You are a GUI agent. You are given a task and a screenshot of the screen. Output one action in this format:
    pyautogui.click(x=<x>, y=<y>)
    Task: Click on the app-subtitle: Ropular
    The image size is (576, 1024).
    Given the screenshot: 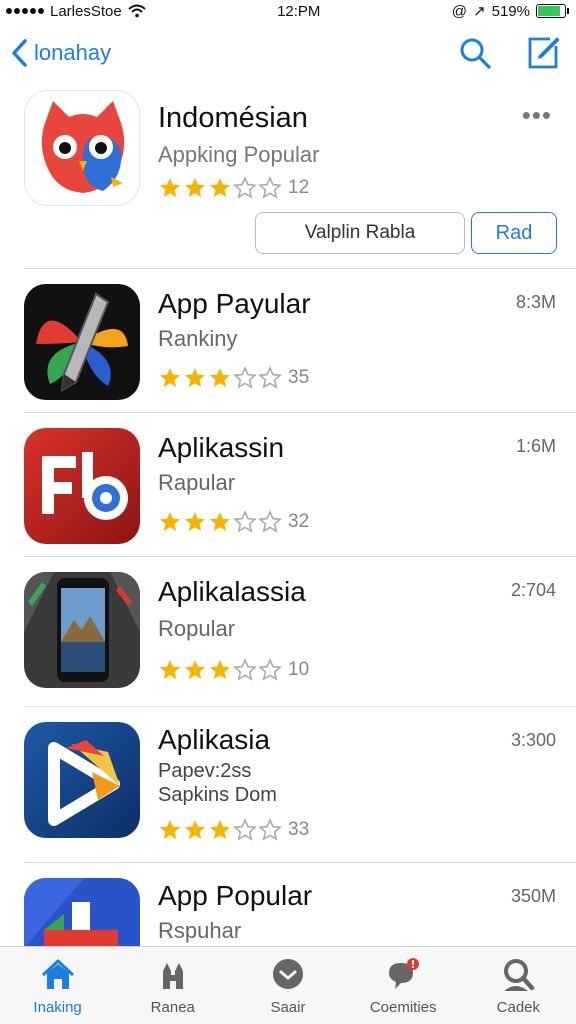 What is the action you would take?
    pyautogui.click(x=197, y=628)
    